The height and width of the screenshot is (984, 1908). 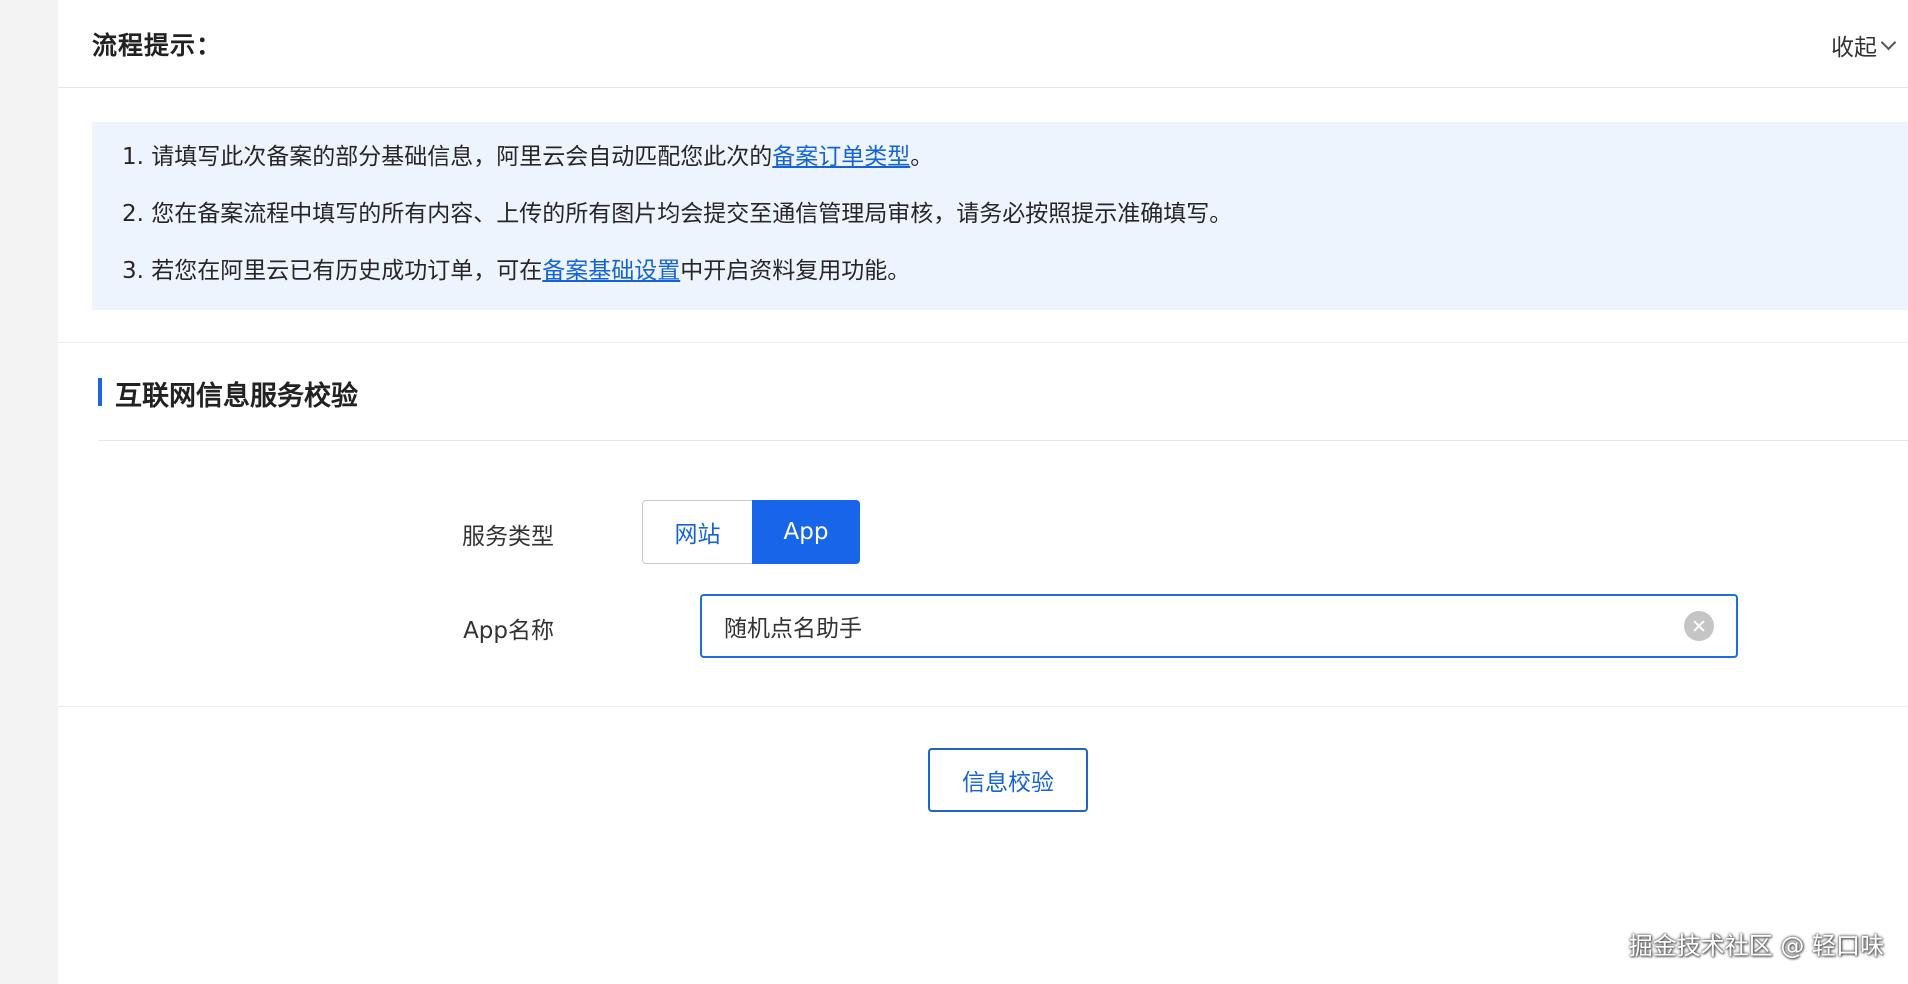 I want to click on clear-icon, so click(x=1699, y=626).